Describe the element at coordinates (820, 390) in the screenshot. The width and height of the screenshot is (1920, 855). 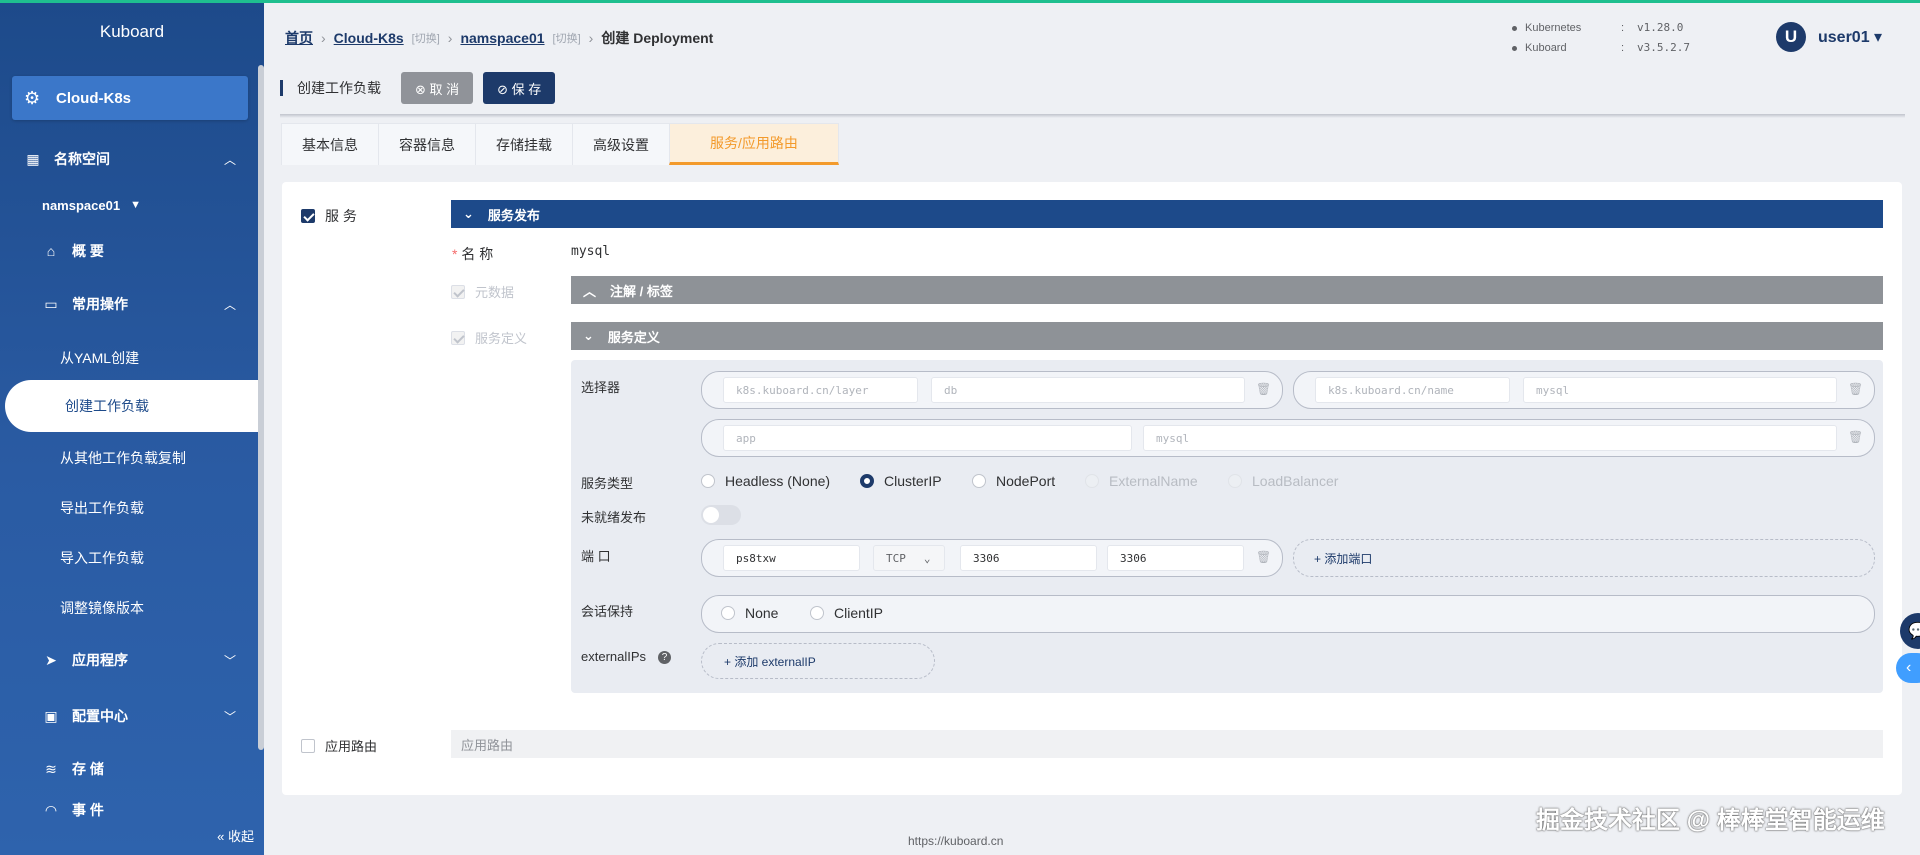
I see `selector-key-input: k8s.kuboard.cn/layer` at that location.